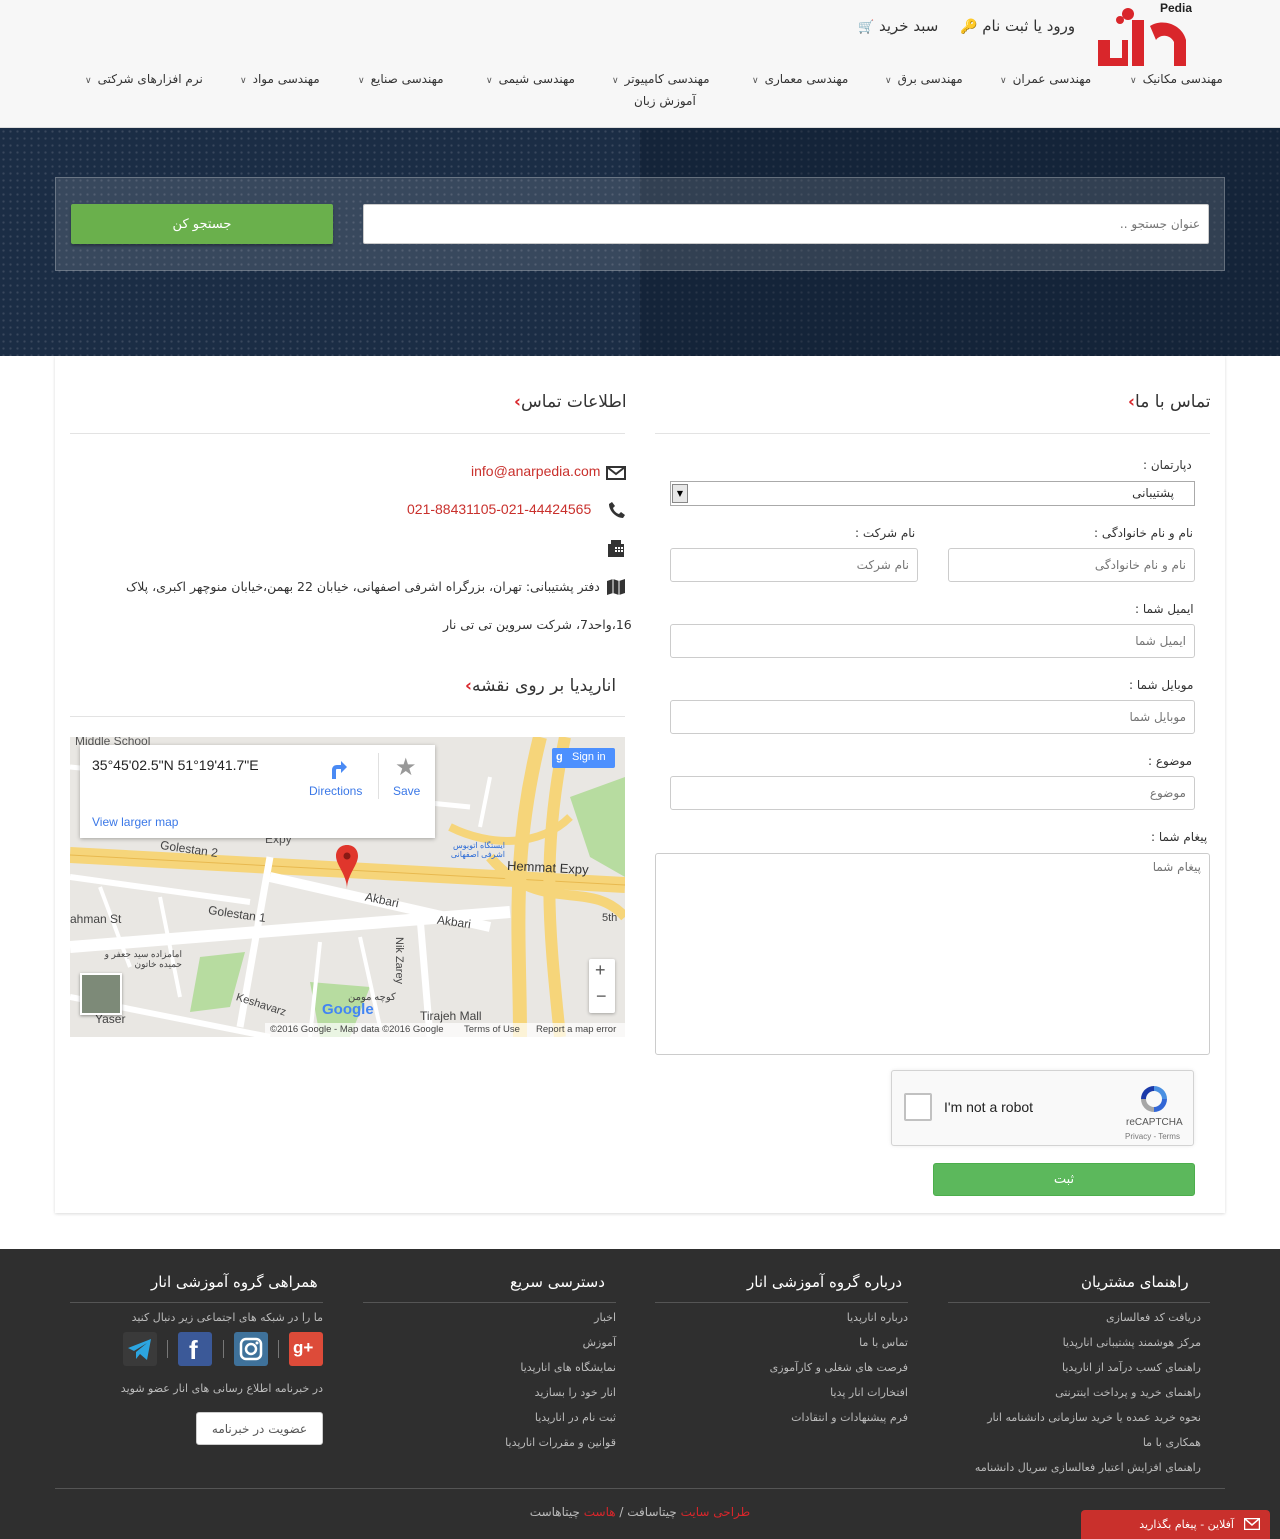 This screenshot has width=1280, height=1539. What do you see at coordinates (661, 79) in the screenshot?
I see `nav-computer: مهندسی کامپیوتر∨` at bounding box center [661, 79].